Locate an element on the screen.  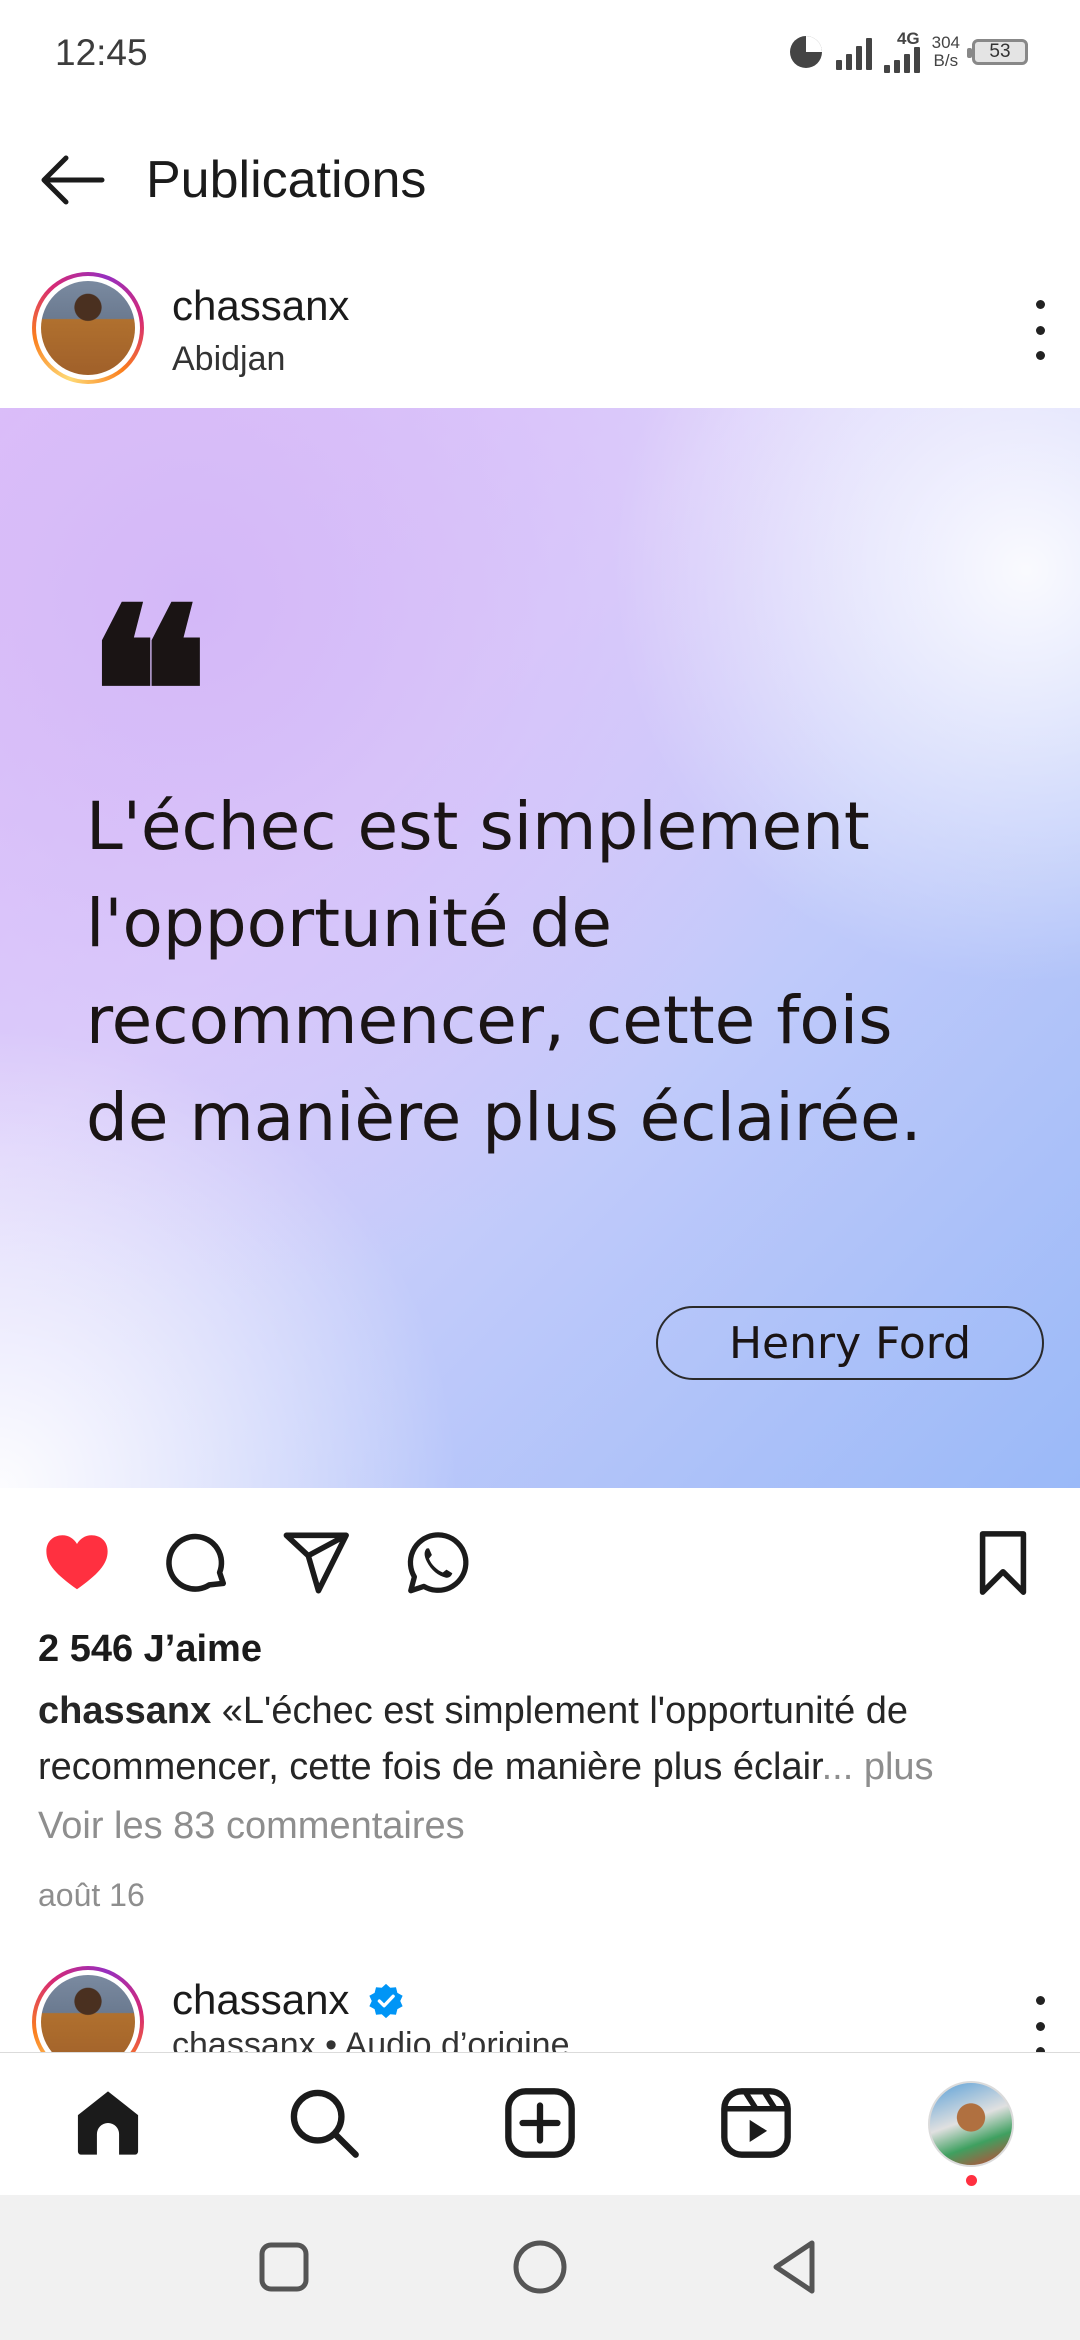
back-button is located at coordinates (72, 180).